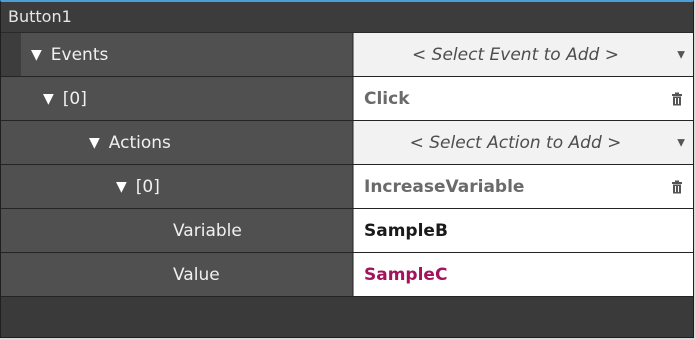 The height and width of the screenshot is (340, 696). I want to click on actions-row: ▼ Actions < Select Action to Add > ▼, so click(347, 143).